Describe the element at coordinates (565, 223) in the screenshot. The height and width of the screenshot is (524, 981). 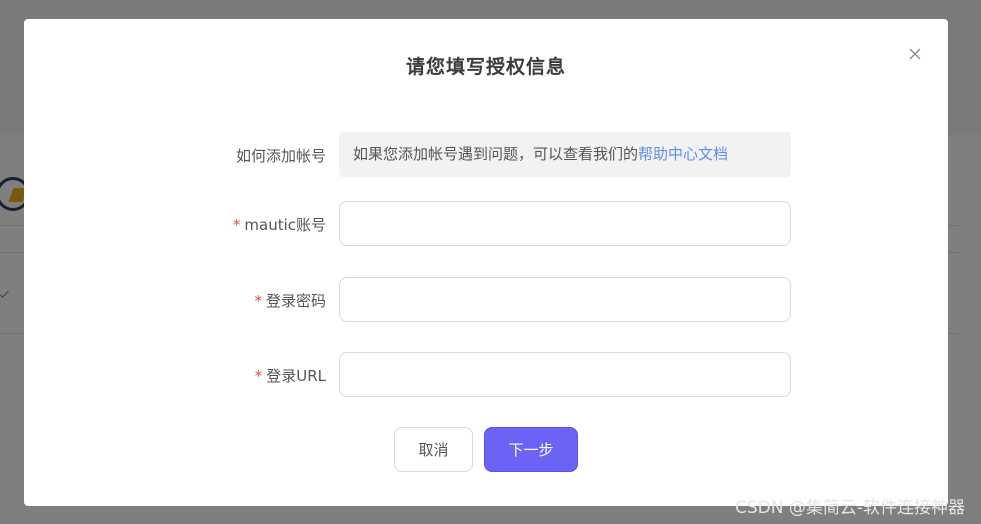
I see `account-input` at that location.